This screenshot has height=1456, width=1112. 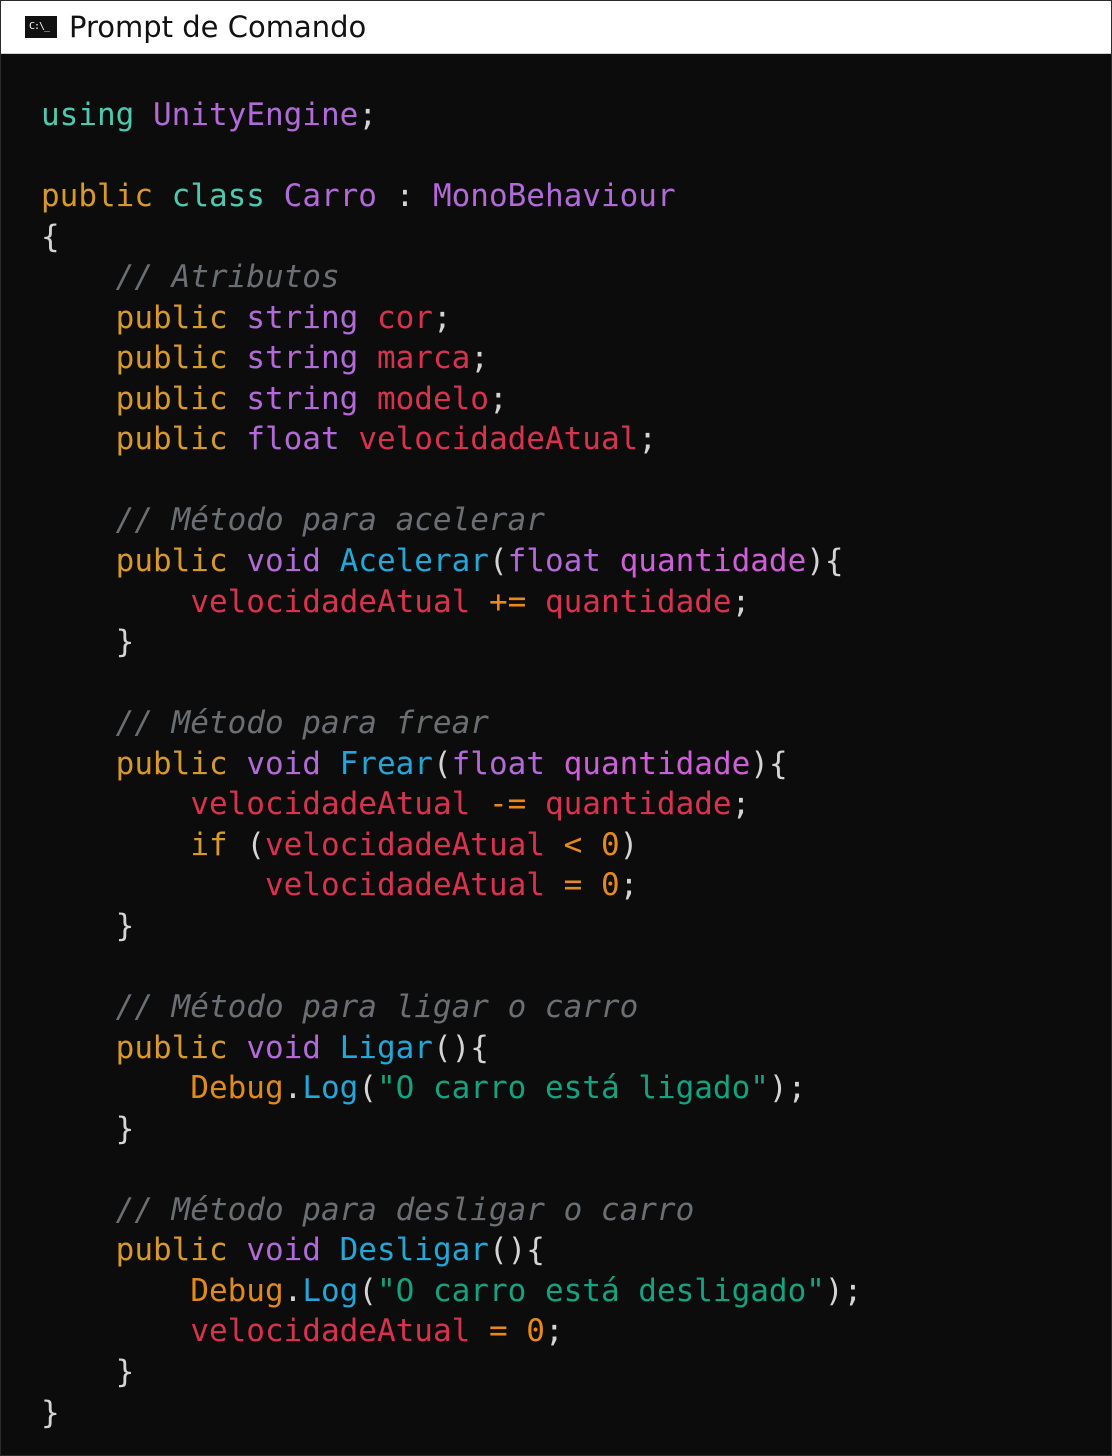 I want to click on code-line-16: // Método para frear, so click(x=302, y=723).